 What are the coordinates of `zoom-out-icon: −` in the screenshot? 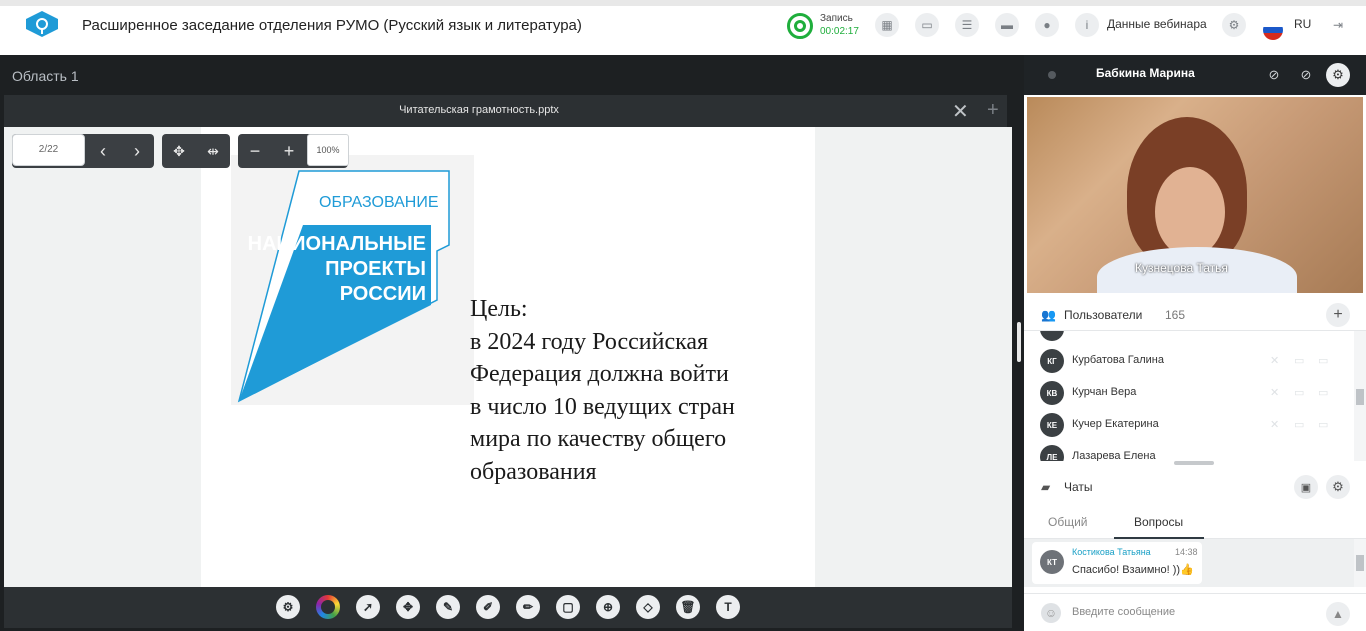 It's located at (255, 151).